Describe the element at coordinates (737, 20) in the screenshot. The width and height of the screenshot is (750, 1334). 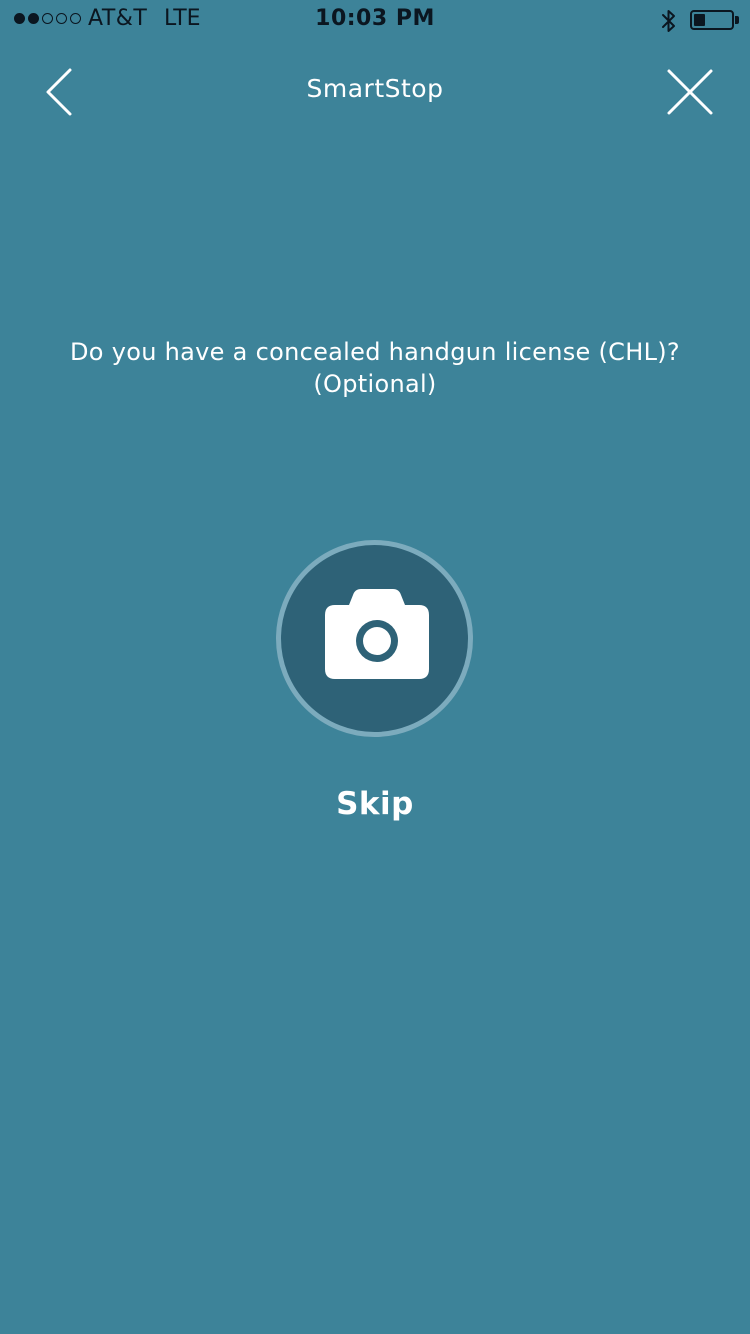
I see `battery-cap` at that location.